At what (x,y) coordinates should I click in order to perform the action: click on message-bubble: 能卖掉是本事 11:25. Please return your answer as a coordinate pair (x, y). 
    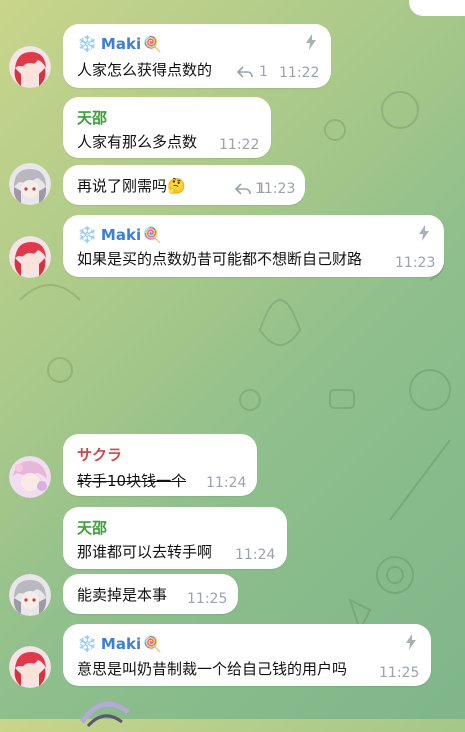
    Looking at the image, I should click on (150, 594).